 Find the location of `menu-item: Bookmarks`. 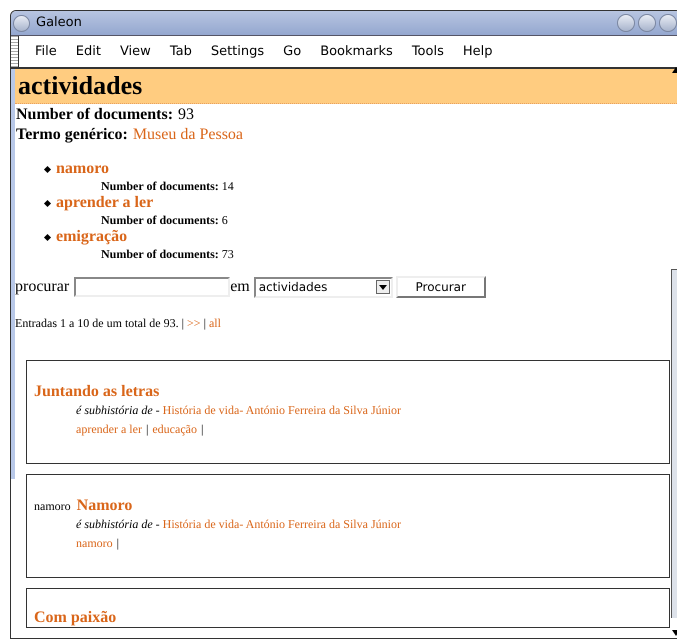

menu-item: Bookmarks is located at coordinates (356, 52).